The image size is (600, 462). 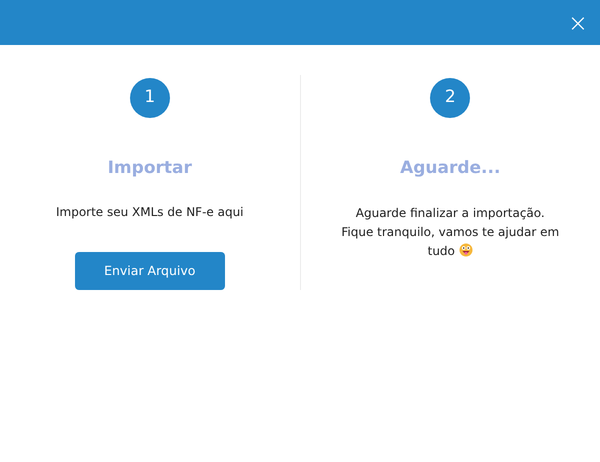 What do you see at coordinates (150, 212) in the screenshot?
I see `step-description: Importe seu XMLs de NF-e aqui` at bounding box center [150, 212].